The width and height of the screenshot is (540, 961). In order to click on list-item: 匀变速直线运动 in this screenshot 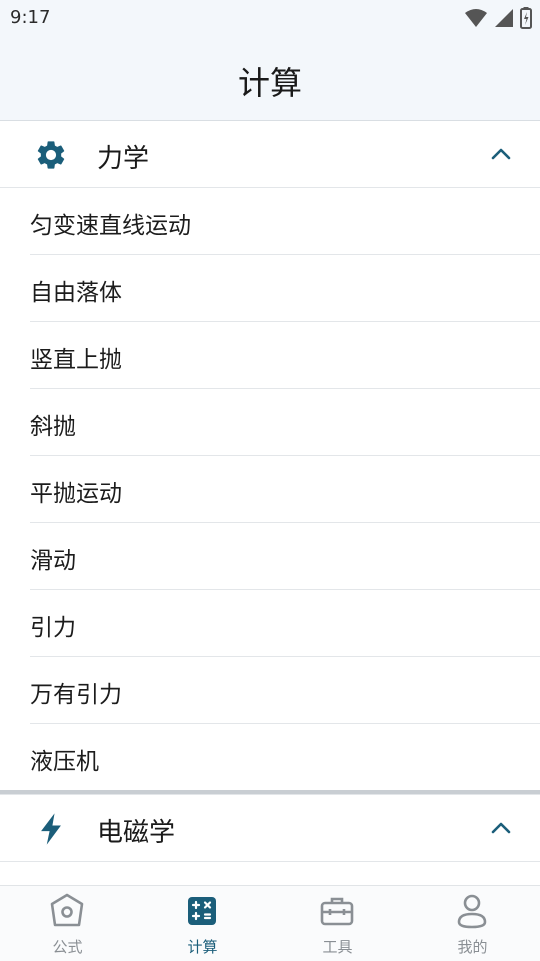, I will do `click(285, 221)`.